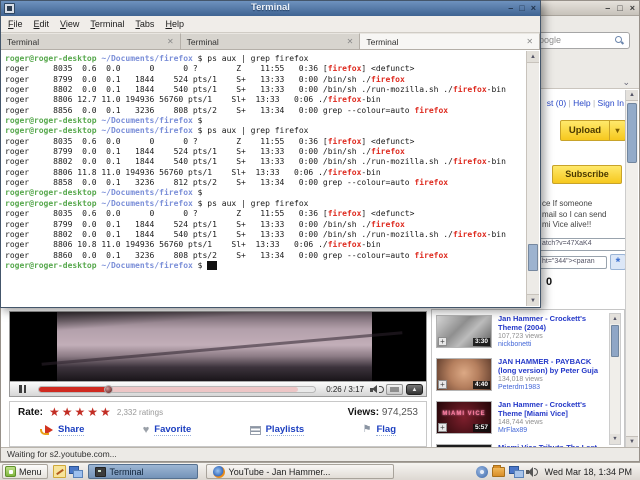 The height and width of the screenshot is (480, 640). What do you see at coordinates (611, 103) in the screenshot?
I see `header-link: Sign In` at bounding box center [611, 103].